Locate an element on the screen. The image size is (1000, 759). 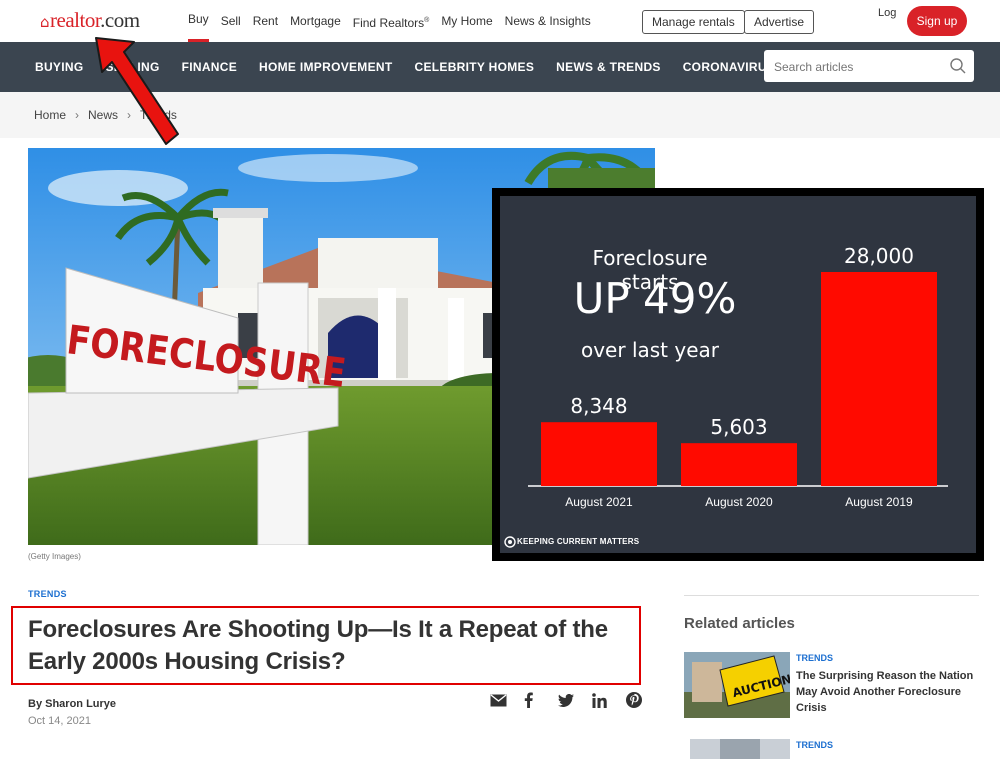
category-label-1: August 2020 is located at coordinates (739, 502).